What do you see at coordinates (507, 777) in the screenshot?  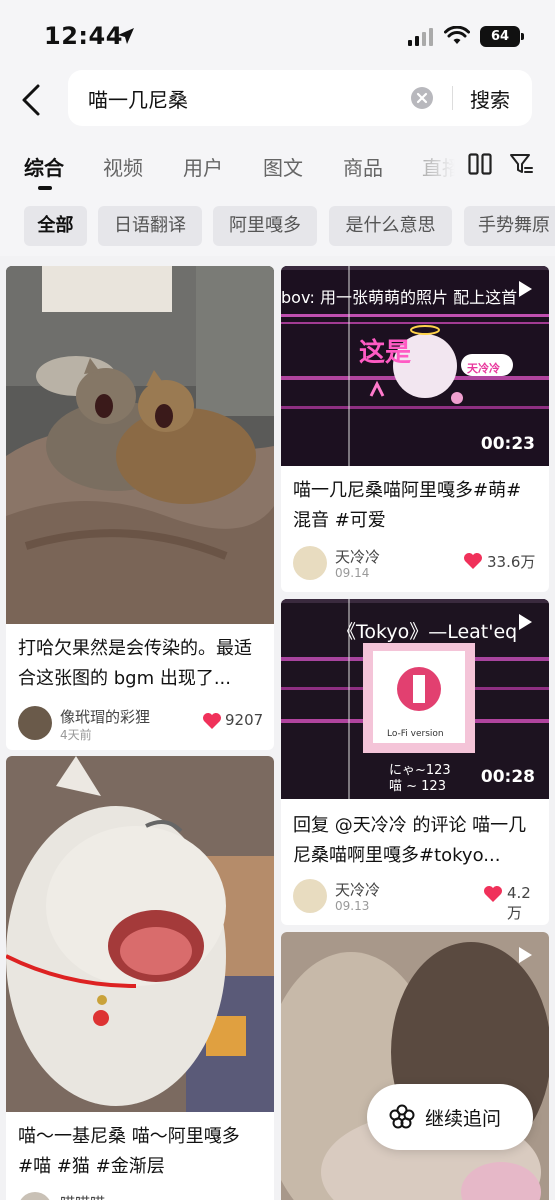 I see `video-duration: 00:28` at bounding box center [507, 777].